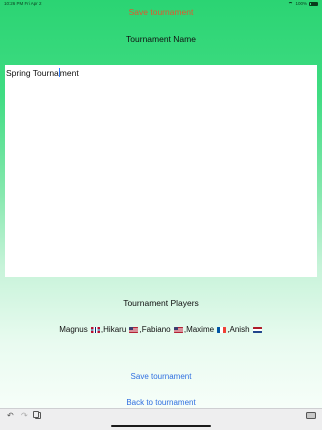 The width and height of the screenshot is (322, 430). I want to click on player-name: Magnus, so click(74, 329).